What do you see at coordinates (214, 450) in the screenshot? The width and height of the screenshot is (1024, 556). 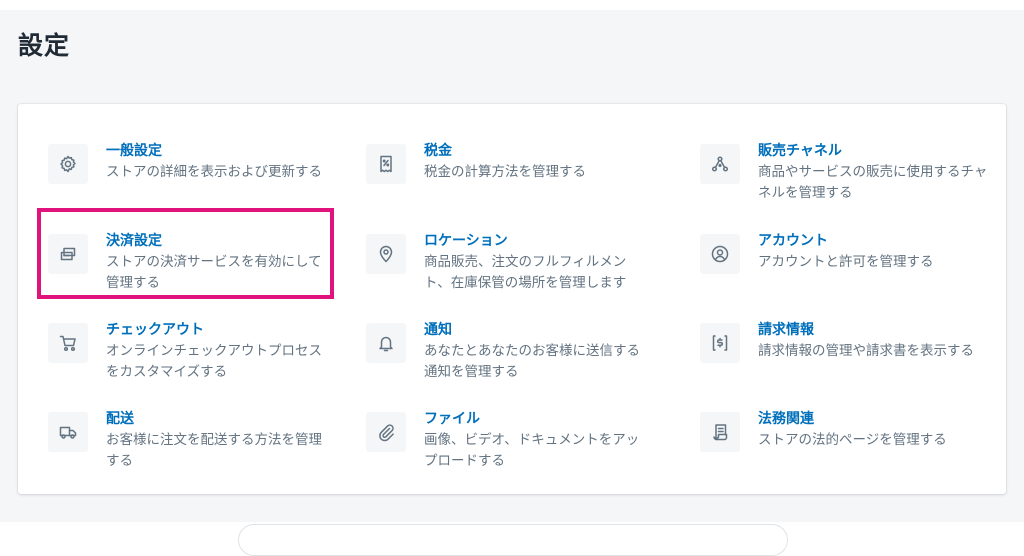 I see `settings-item-description: お客様に注文を配送する方法を管理する` at bounding box center [214, 450].